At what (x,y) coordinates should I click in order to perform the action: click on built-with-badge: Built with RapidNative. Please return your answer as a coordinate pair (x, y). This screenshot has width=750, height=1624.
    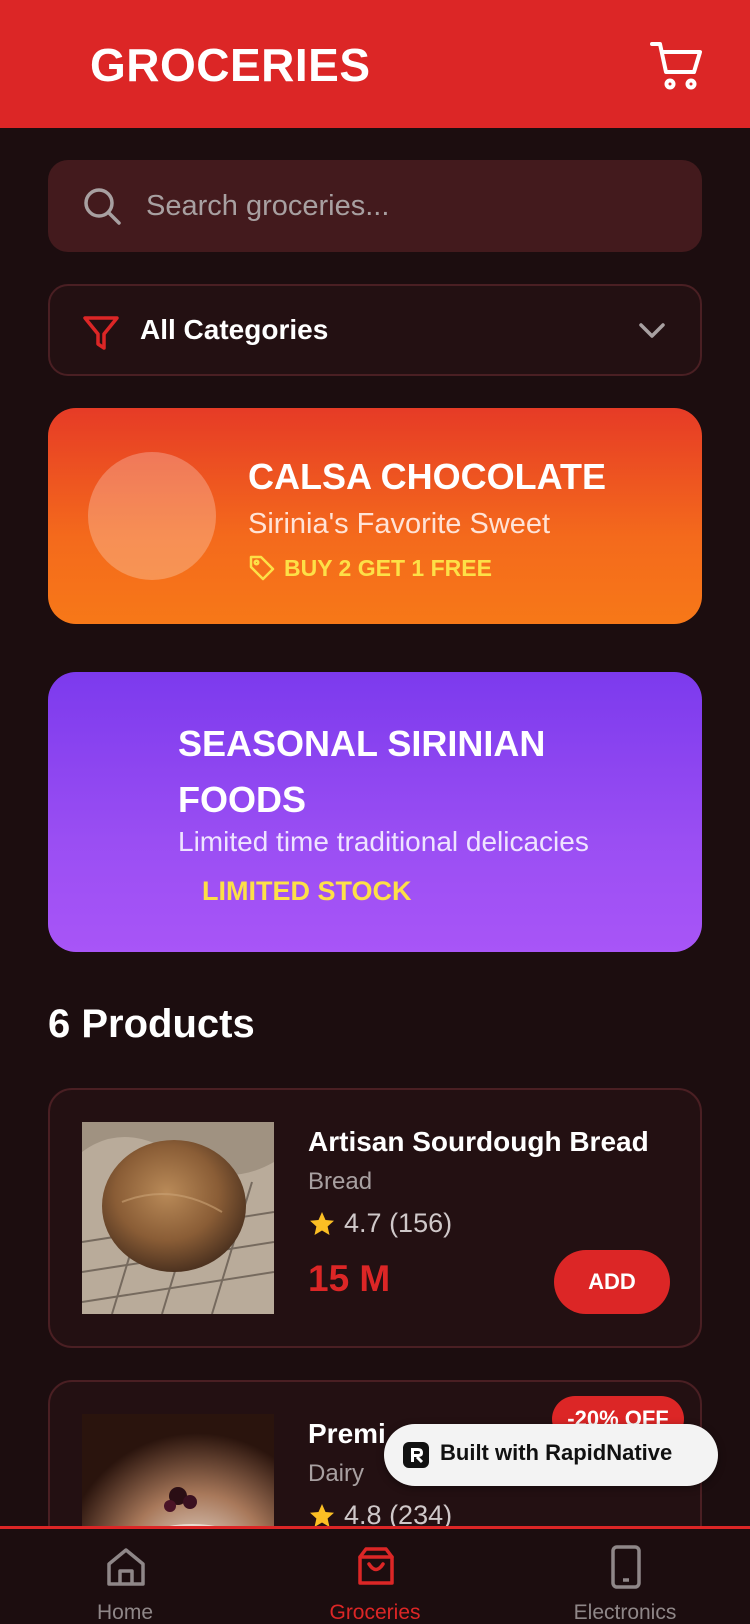
    Looking at the image, I should click on (551, 1455).